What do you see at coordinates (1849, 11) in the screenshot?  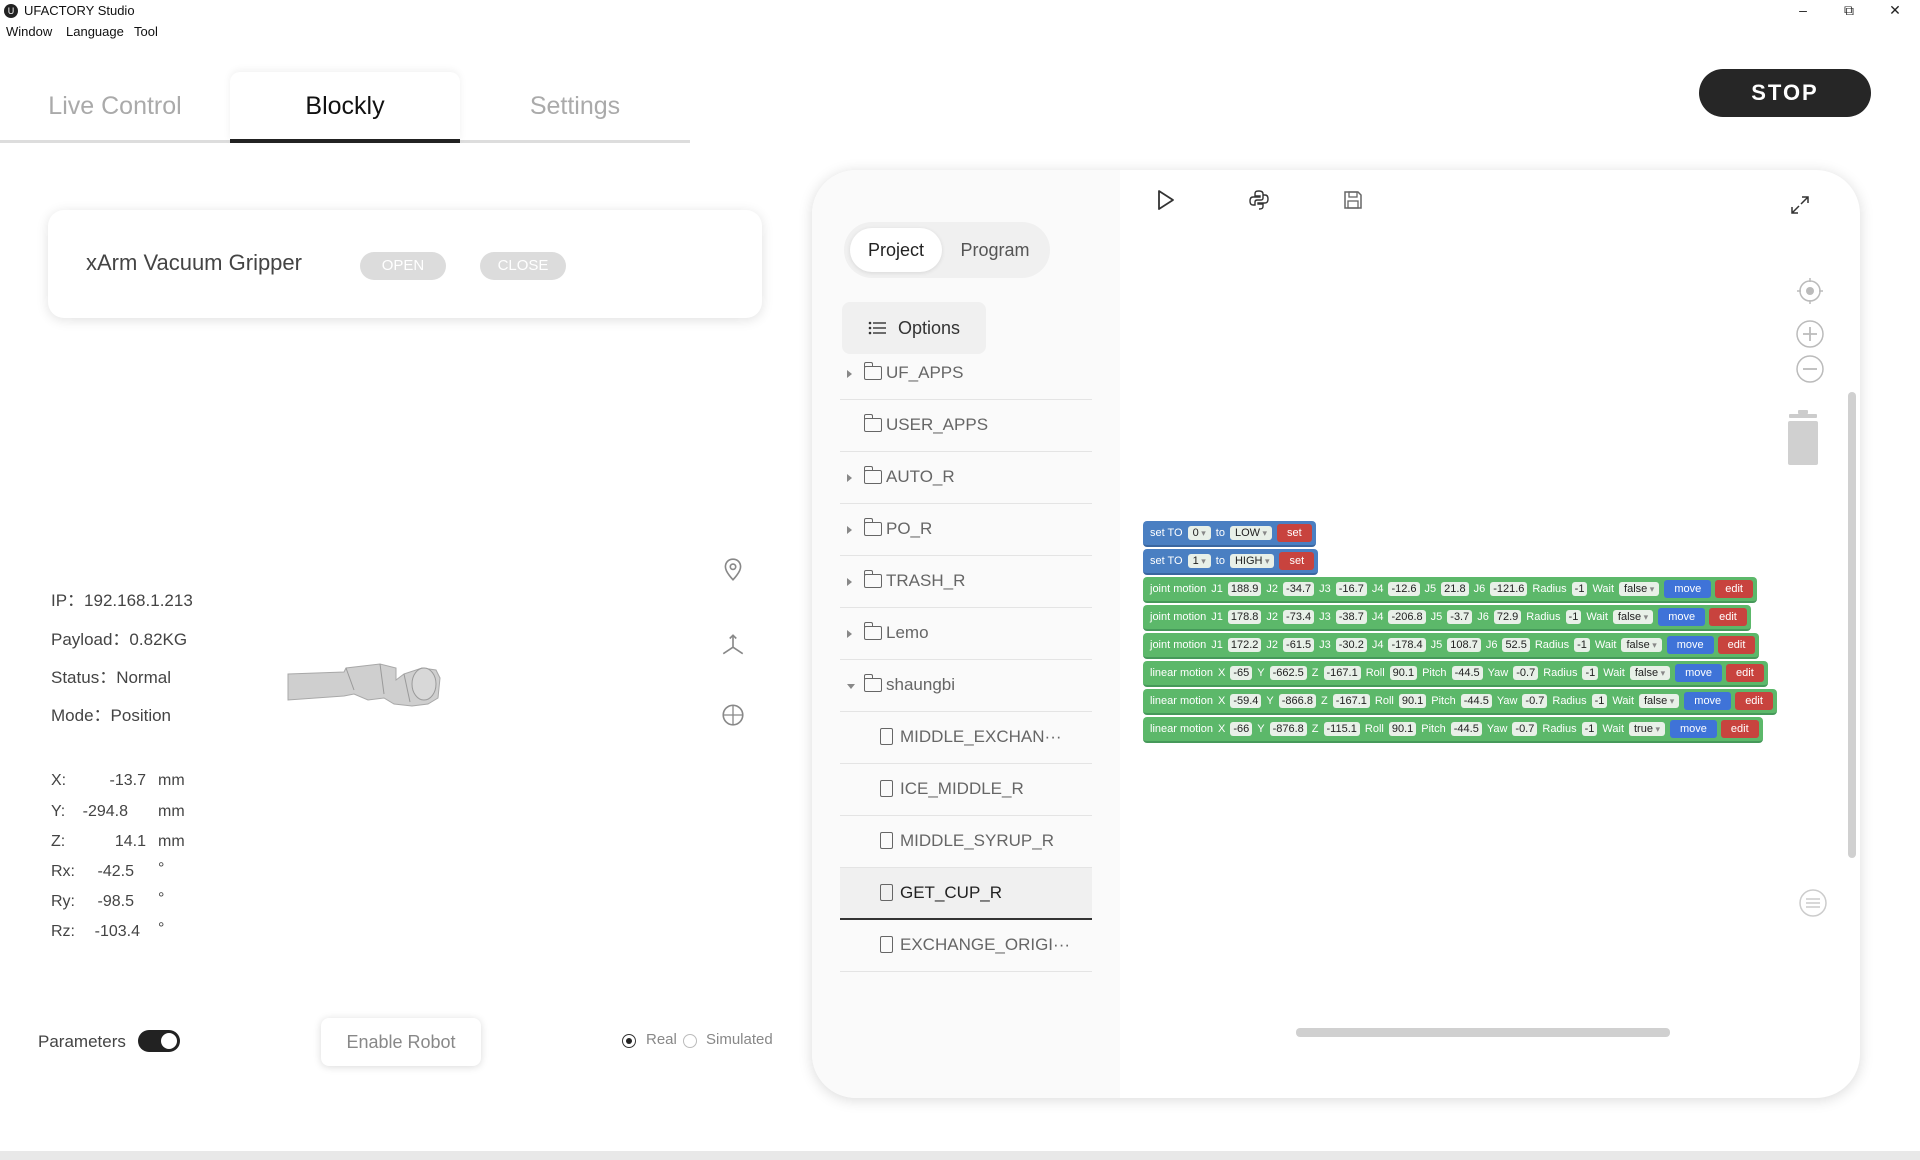 I see `maximize-button: ⧉` at bounding box center [1849, 11].